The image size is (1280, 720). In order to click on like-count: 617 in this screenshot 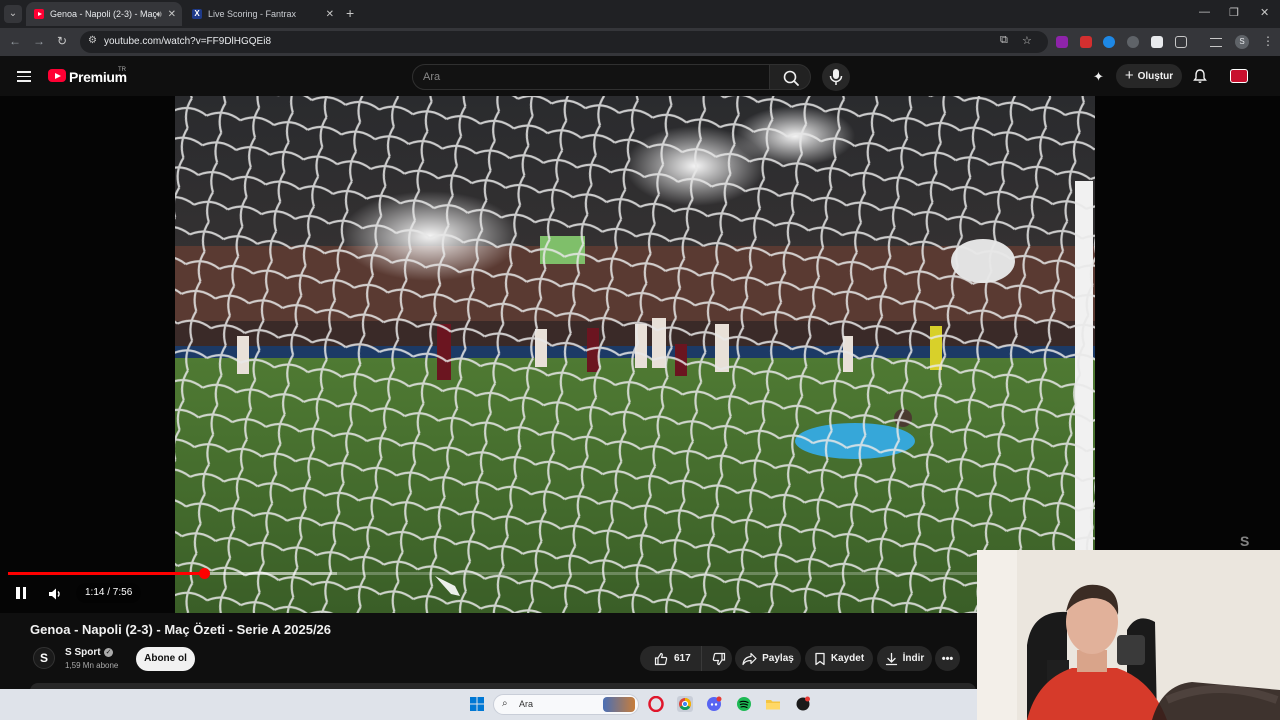, I will do `click(682, 658)`.